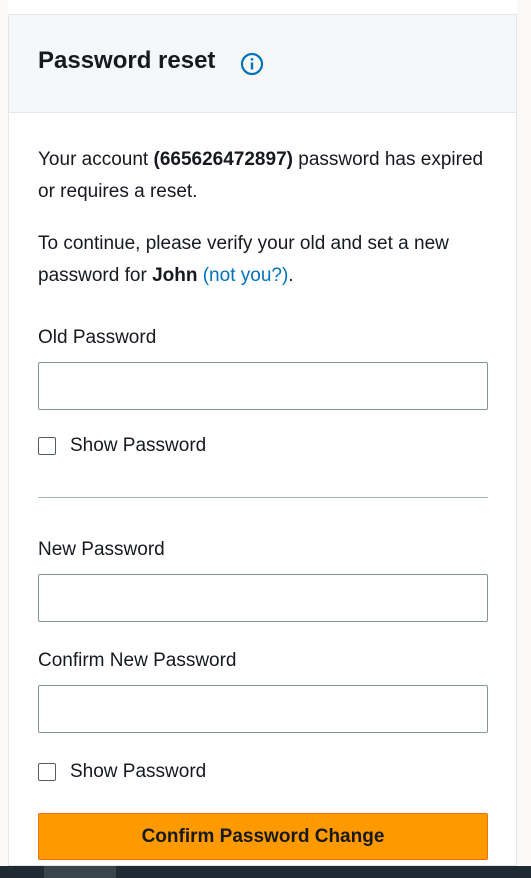 The image size is (531, 878). What do you see at coordinates (246, 275) in the screenshot?
I see `not-you-link: (not you?)` at bounding box center [246, 275].